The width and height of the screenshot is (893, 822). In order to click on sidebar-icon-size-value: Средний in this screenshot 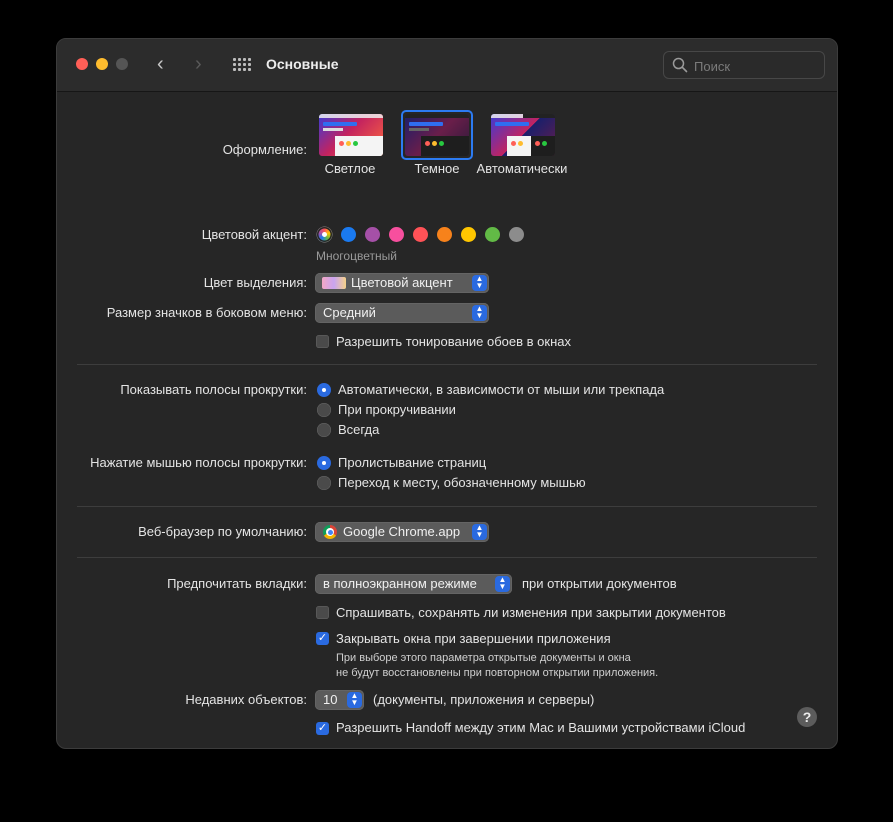, I will do `click(349, 312)`.